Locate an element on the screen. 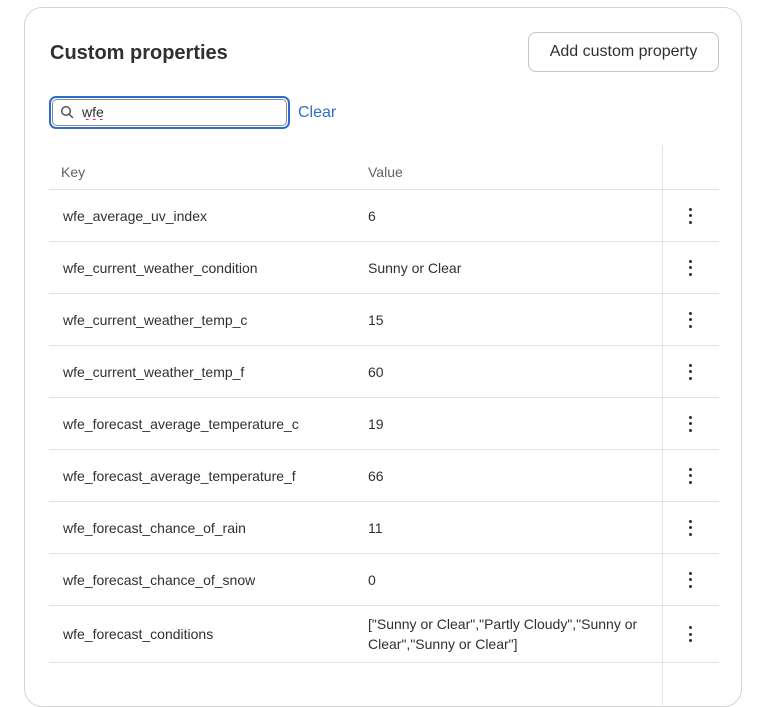  table-row: wfe_current_weather_temp_c 15 is located at coordinates (384, 320).